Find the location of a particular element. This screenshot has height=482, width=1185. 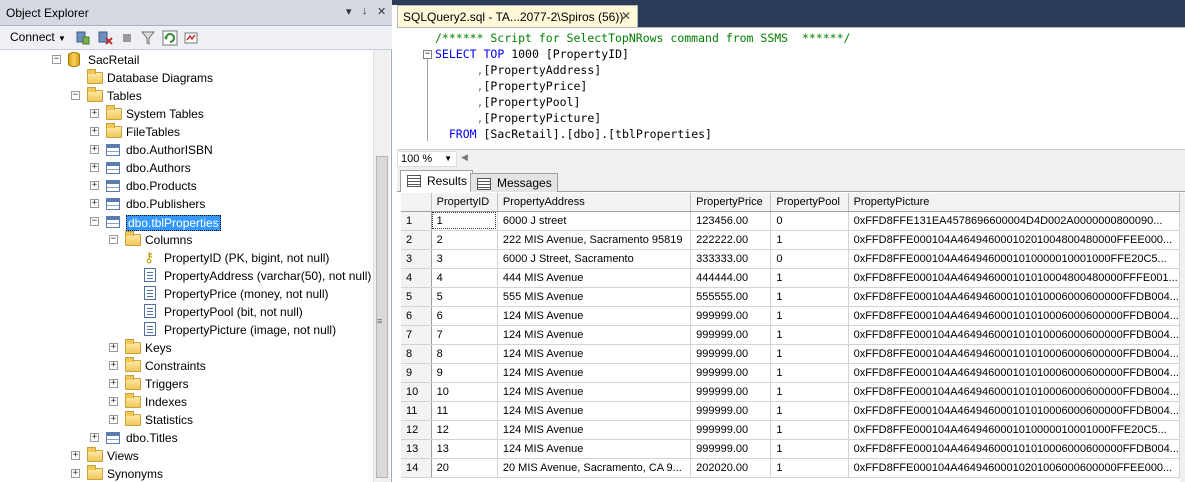

tree-node: PropertyPool (bit, not null) is located at coordinates (186, 312).